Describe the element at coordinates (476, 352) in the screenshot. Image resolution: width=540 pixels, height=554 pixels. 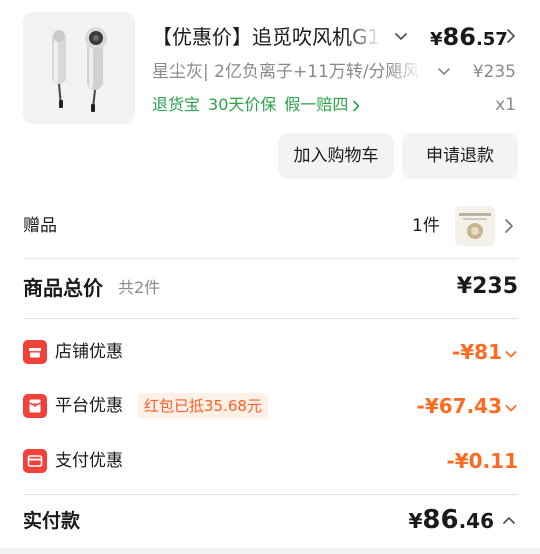
I see `store-discount-amount: -¥81` at that location.